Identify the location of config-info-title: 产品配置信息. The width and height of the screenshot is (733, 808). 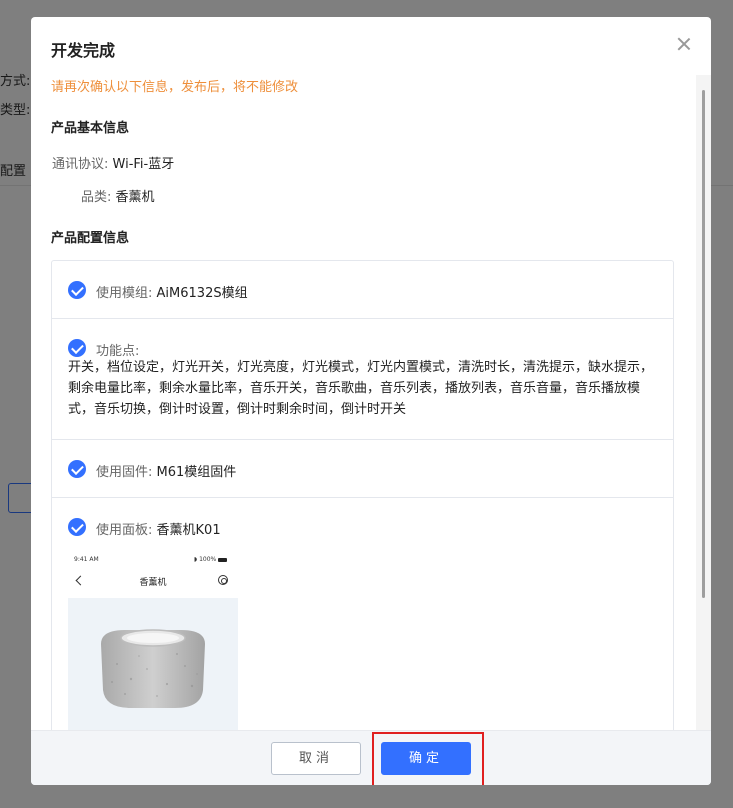
(90, 238).